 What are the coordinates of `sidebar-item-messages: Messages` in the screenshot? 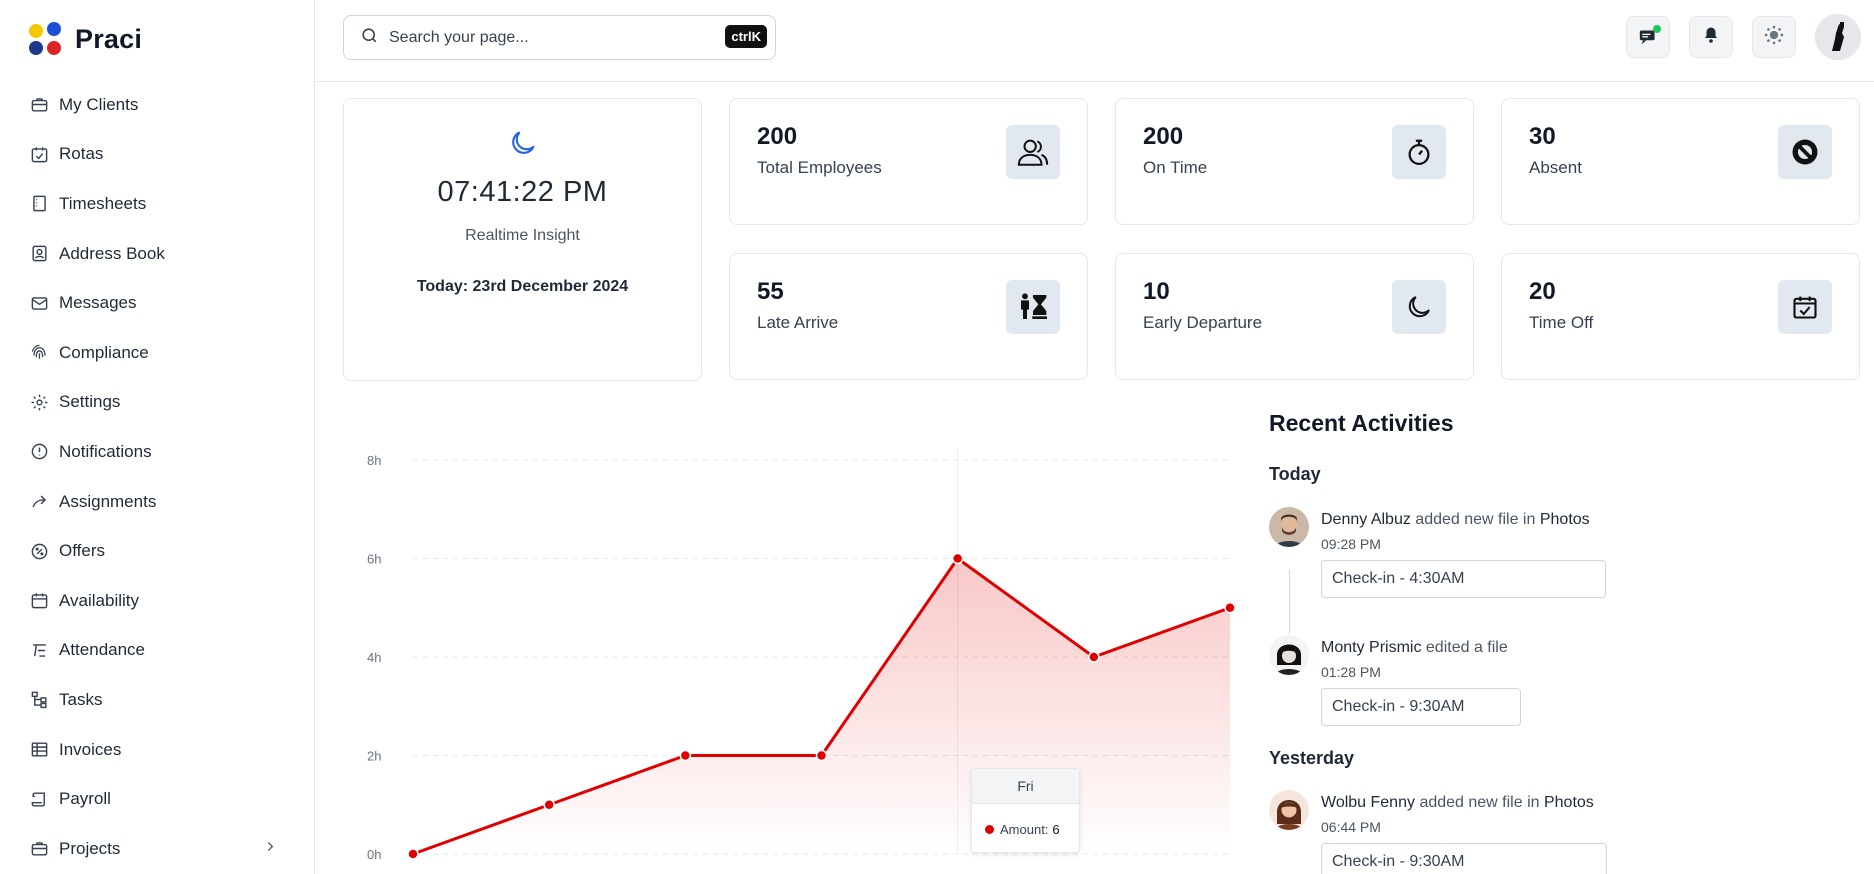 It's located at (157, 303).